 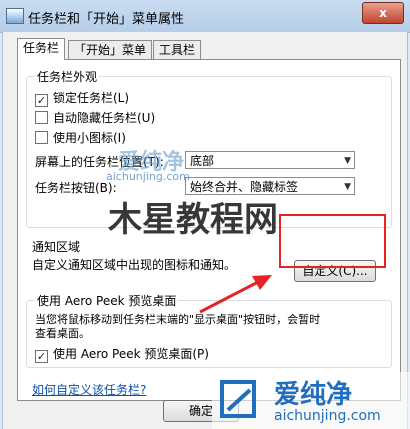 I want to click on tab-taskbar: 任务栏, so click(x=41, y=49).